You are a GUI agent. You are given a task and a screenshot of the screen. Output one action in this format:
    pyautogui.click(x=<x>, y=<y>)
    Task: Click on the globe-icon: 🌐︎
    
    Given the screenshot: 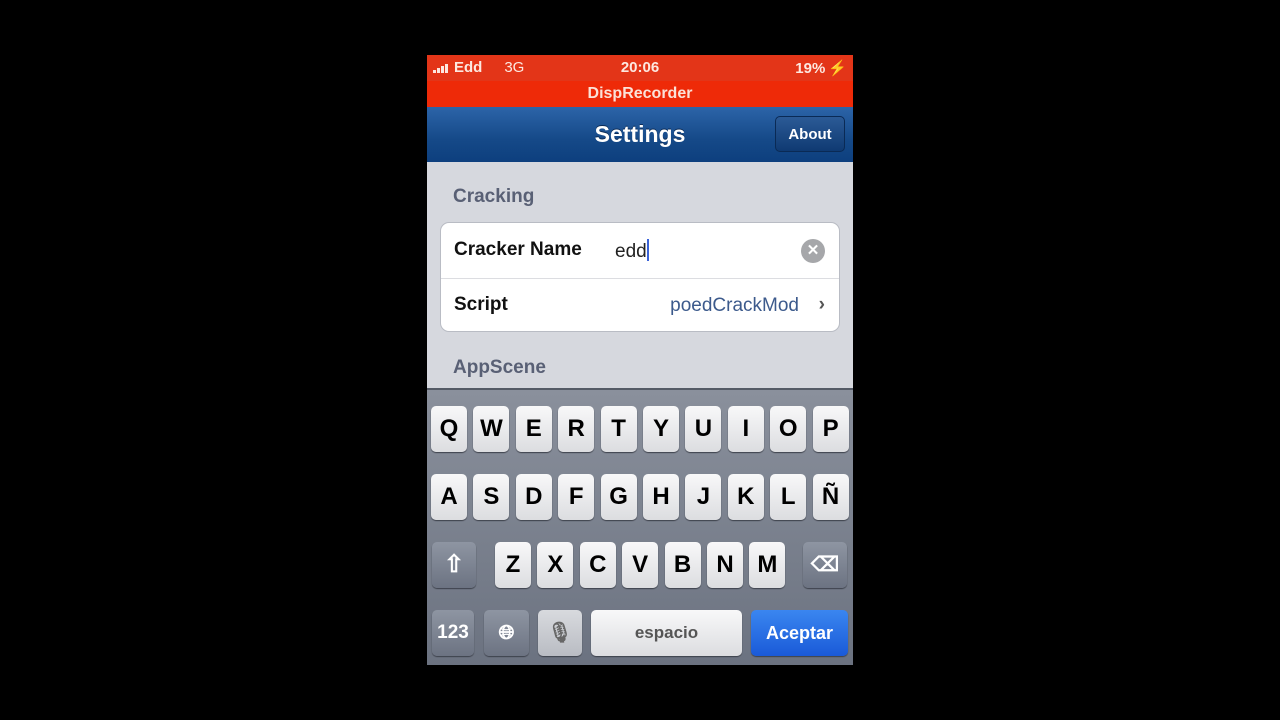 What is the action you would take?
    pyautogui.click(x=506, y=633)
    